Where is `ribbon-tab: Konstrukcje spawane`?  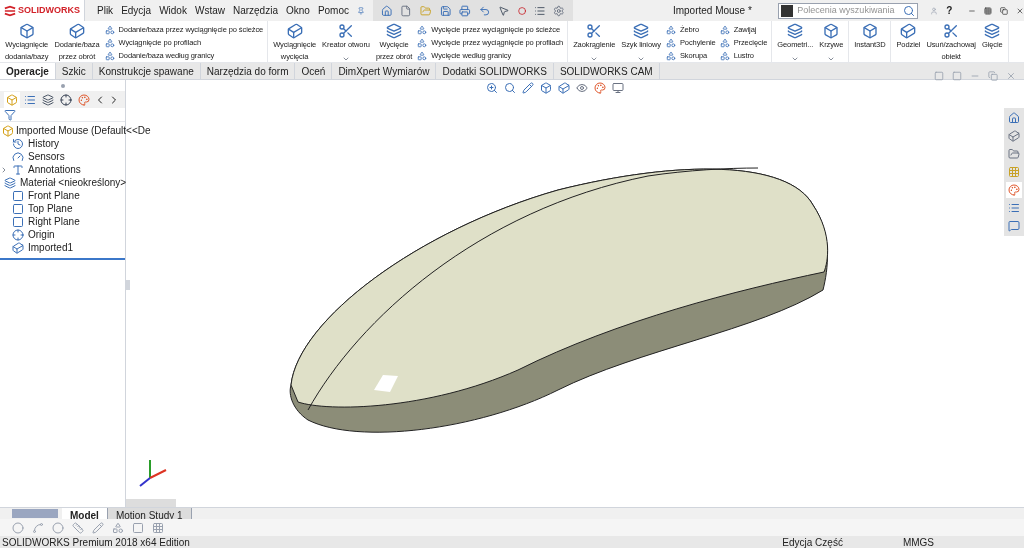
ribbon-tab: Konstrukcje spawane is located at coordinates (146, 71).